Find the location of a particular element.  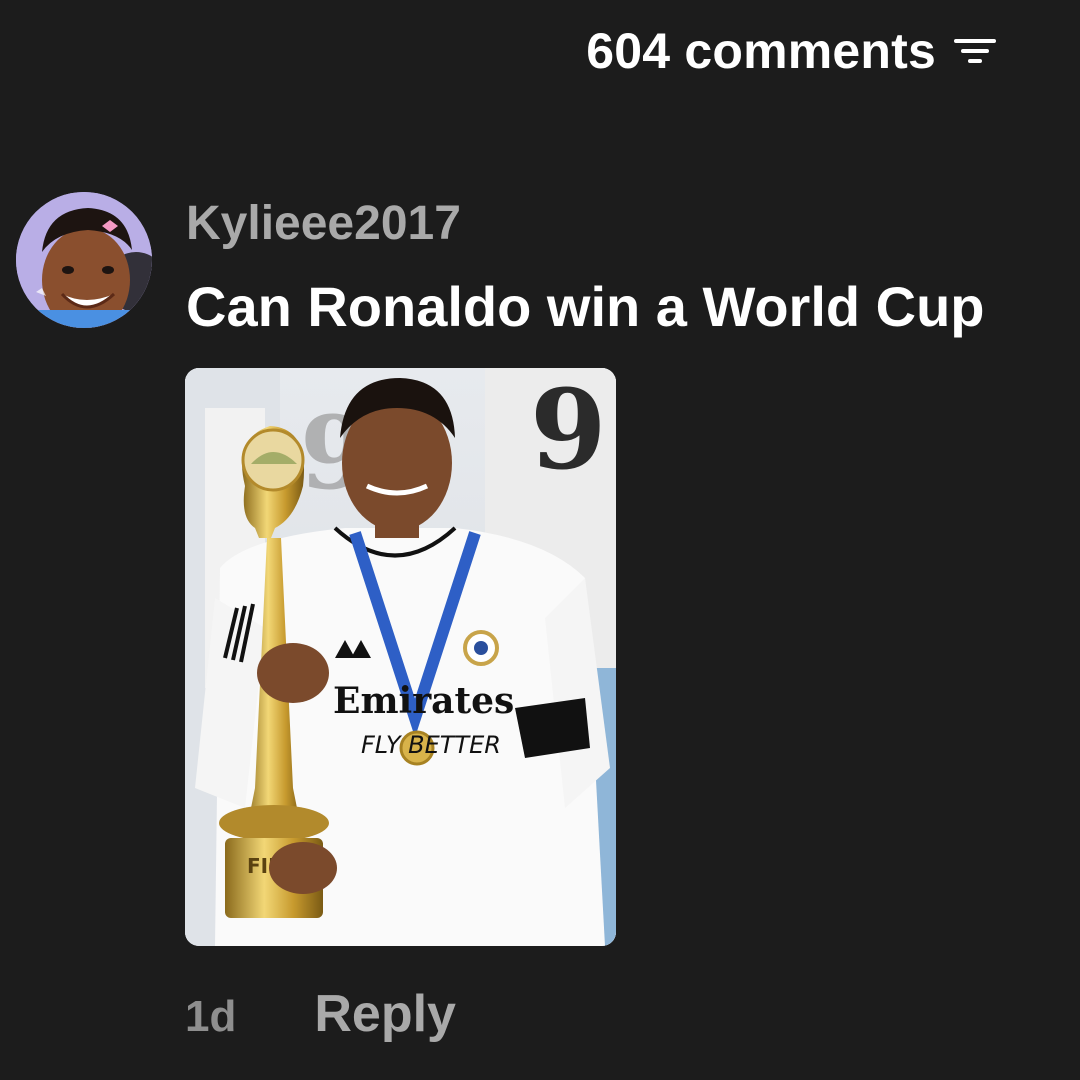

svg-text: 9 is located at coordinates (568, 431).